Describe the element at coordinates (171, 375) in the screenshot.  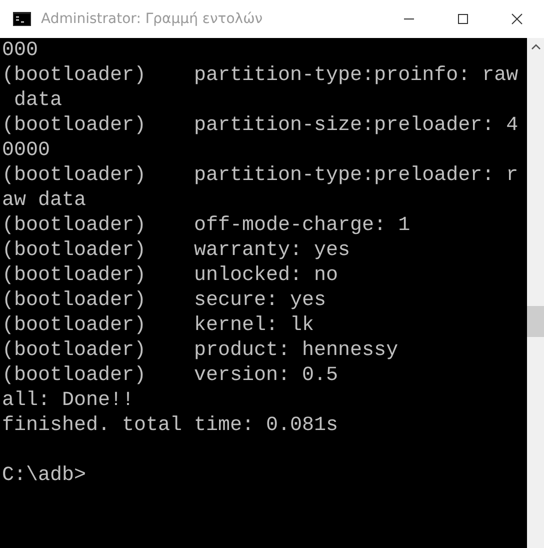
I see `console-line: (bootloader) version: 0.5` at that location.